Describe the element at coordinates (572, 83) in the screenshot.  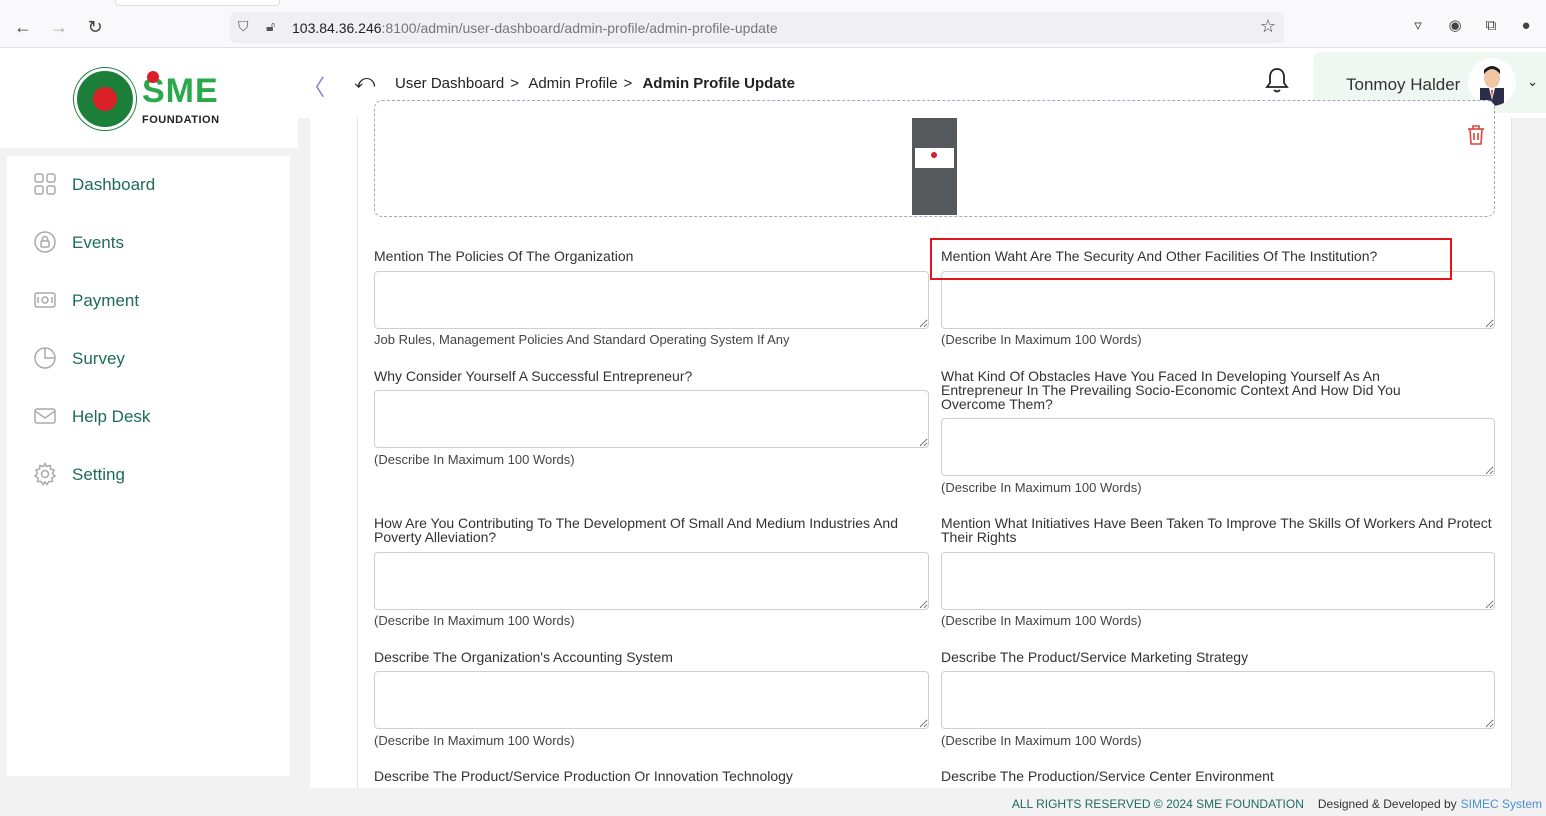
I see `breadcrumb-admin-profile: Admin Profile` at that location.